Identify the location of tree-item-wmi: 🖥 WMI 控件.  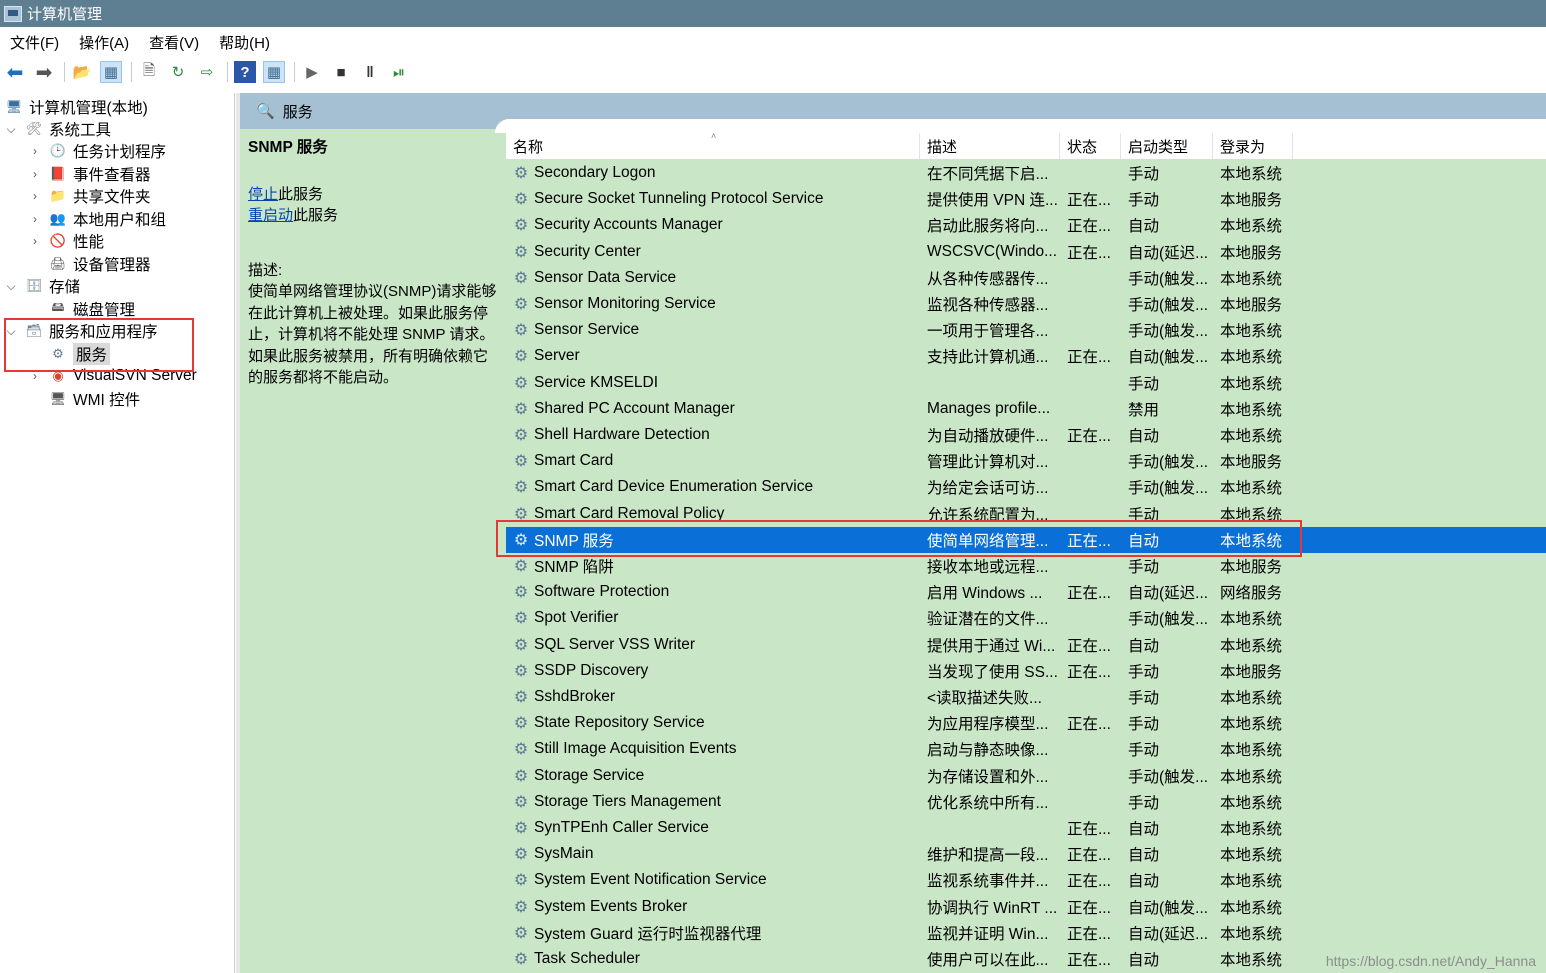
(94, 399).